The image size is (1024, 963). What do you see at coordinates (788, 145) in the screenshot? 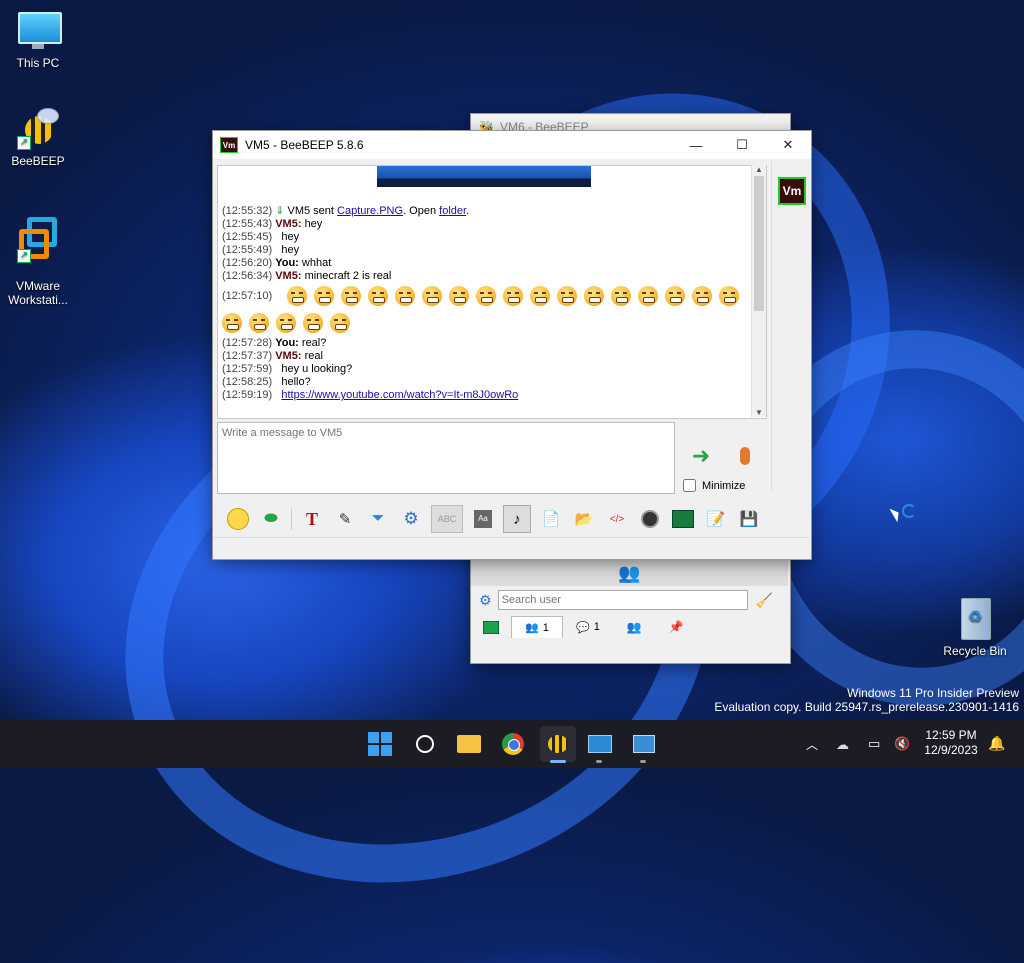
I see `close-button: ✕` at bounding box center [788, 145].